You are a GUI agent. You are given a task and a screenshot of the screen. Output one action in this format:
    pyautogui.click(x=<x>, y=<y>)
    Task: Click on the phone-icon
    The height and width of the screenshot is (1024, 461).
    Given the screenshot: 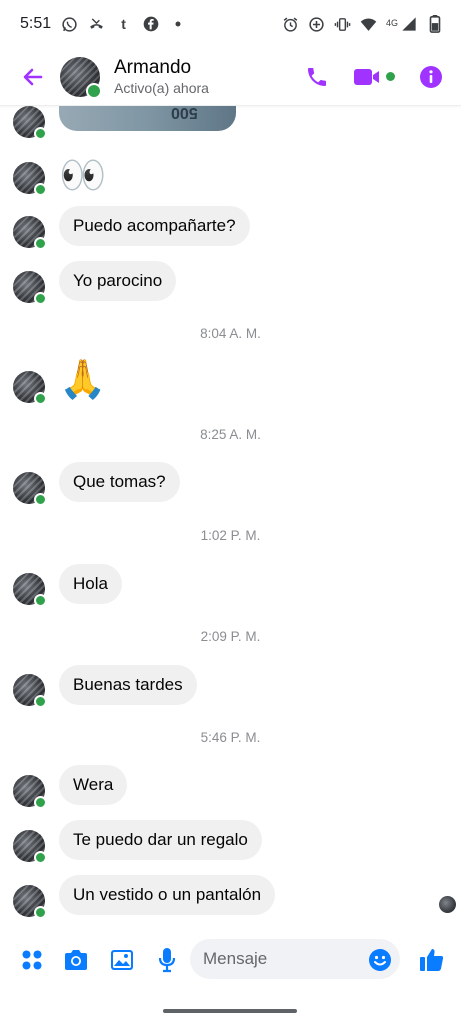 What is the action you would take?
    pyautogui.click(x=317, y=76)
    